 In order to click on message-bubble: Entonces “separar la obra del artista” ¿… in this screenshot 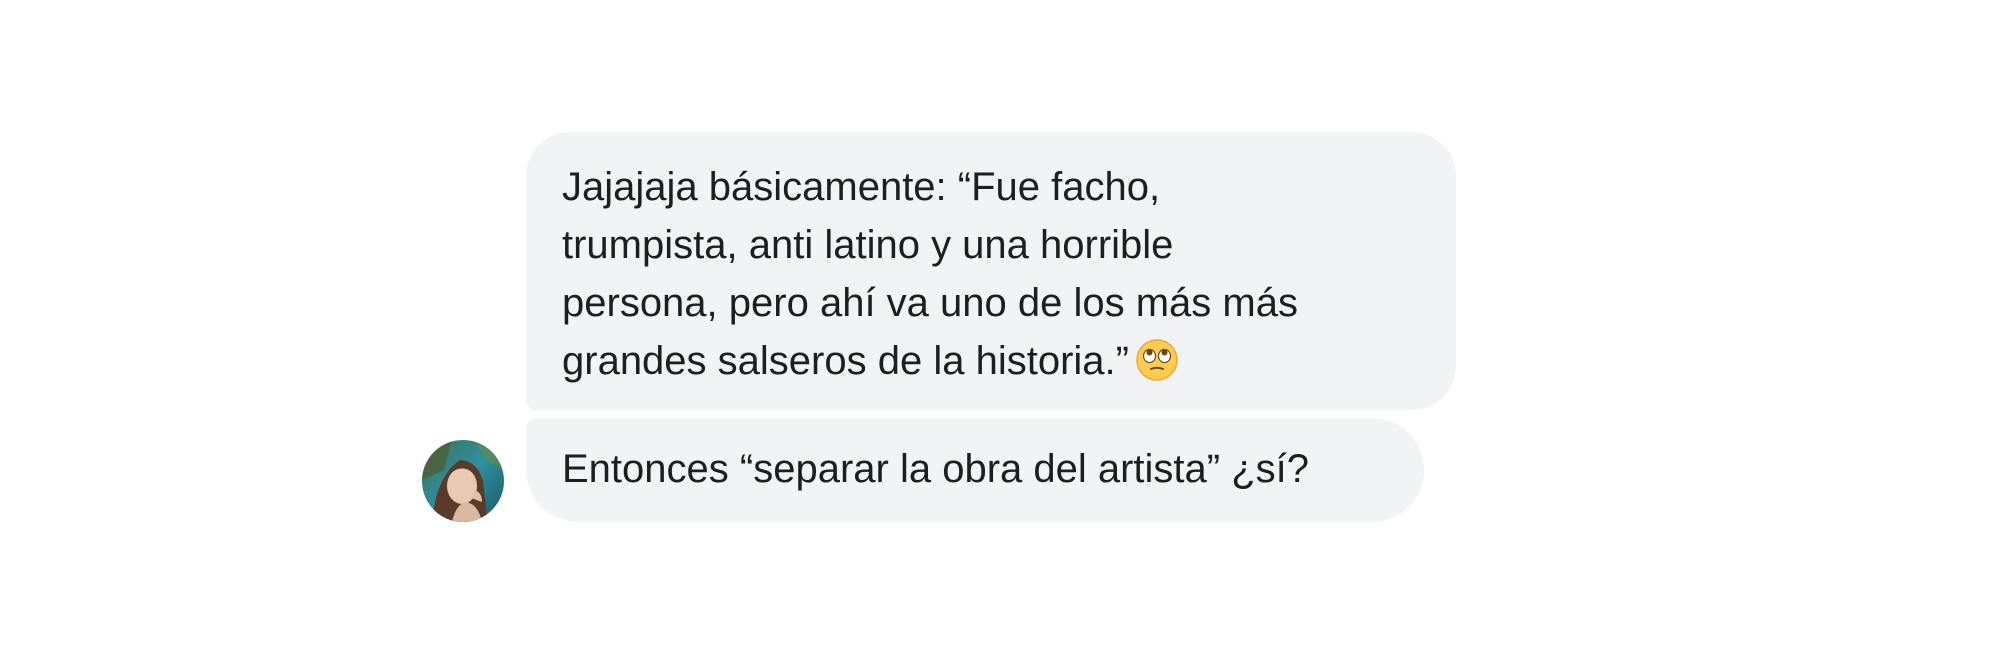, I will do `click(975, 470)`.